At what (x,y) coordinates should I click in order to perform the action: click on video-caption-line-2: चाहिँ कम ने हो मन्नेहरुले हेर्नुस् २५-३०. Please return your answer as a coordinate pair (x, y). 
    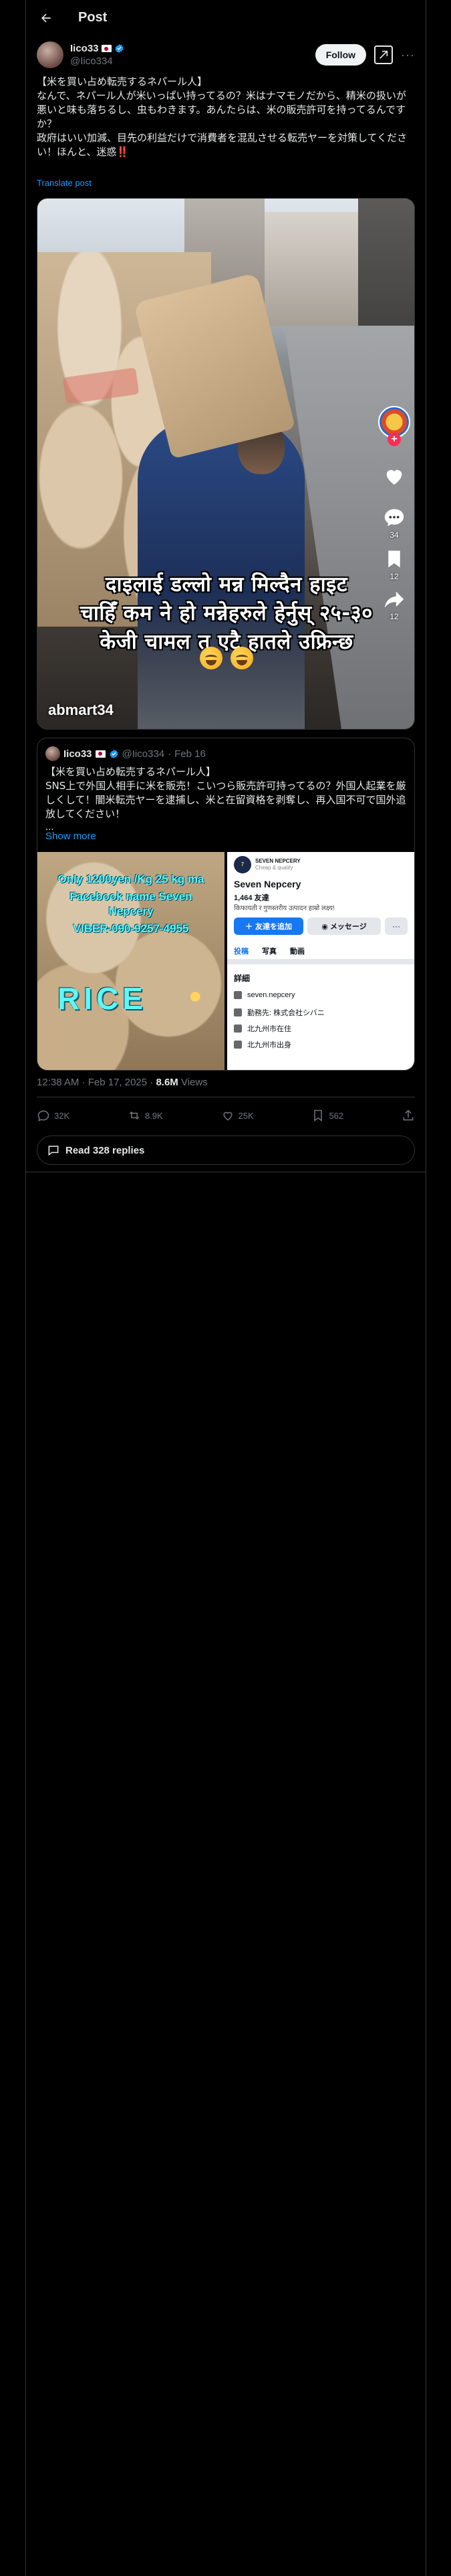
    Looking at the image, I should click on (226, 613).